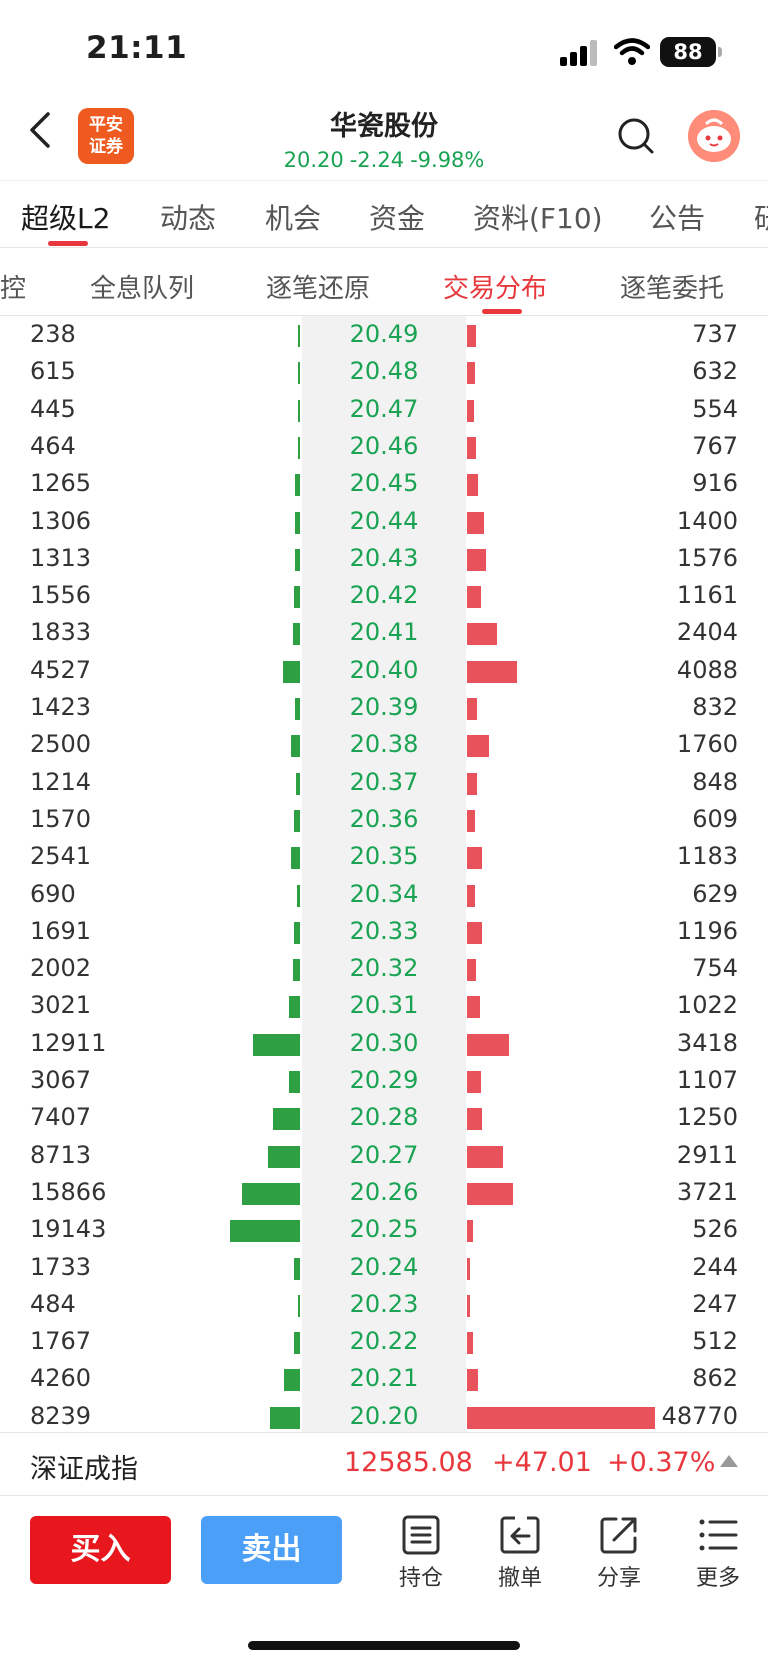 The height and width of the screenshot is (1663, 768). What do you see at coordinates (636, 136) in the screenshot?
I see `search-icon` at bounding box center [636, 136].